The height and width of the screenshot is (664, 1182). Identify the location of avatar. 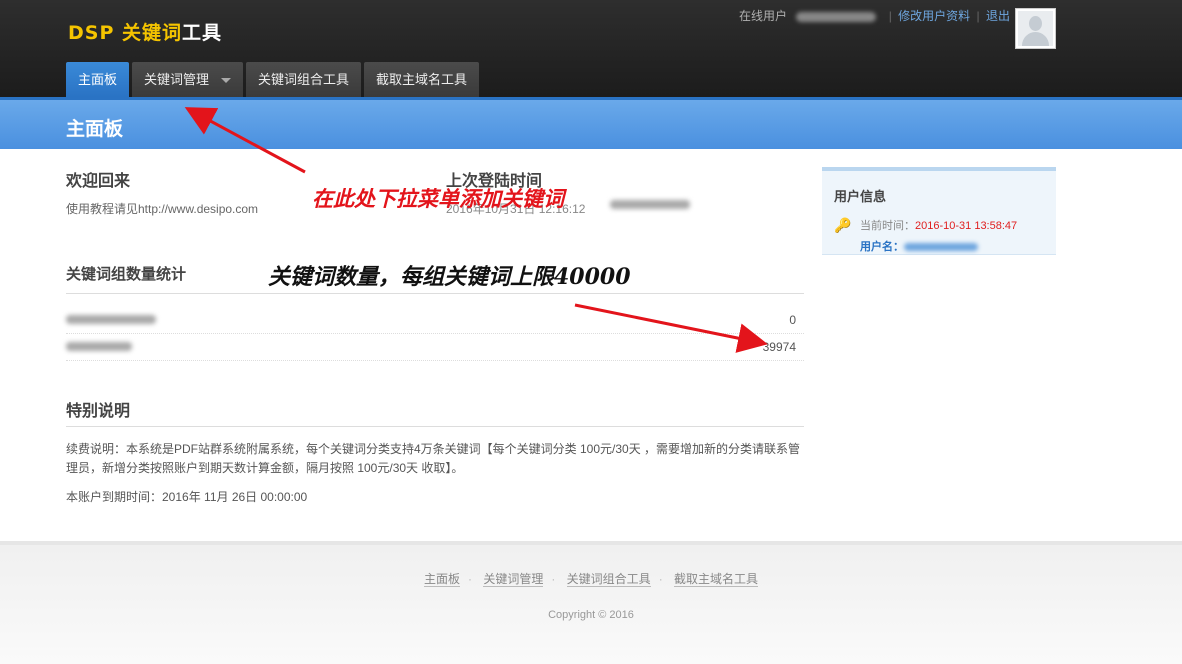
(1035, 28).